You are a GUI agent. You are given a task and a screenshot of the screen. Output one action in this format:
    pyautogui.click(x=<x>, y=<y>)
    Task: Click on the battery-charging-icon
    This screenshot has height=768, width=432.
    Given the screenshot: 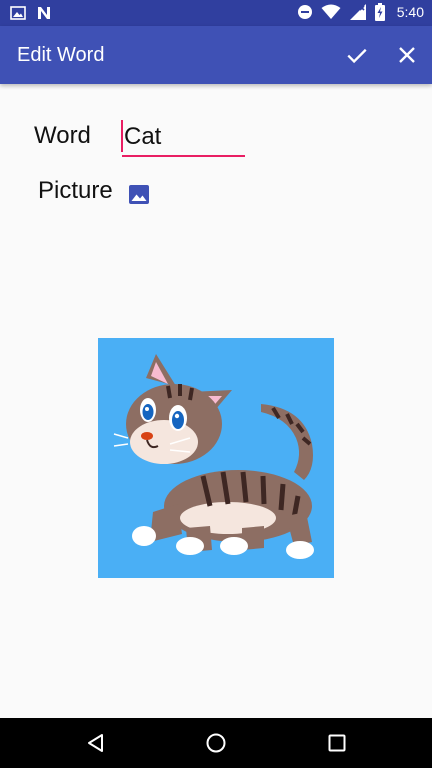 What is the action you would take?
    pyautogui.click(x=379, y=12)
    